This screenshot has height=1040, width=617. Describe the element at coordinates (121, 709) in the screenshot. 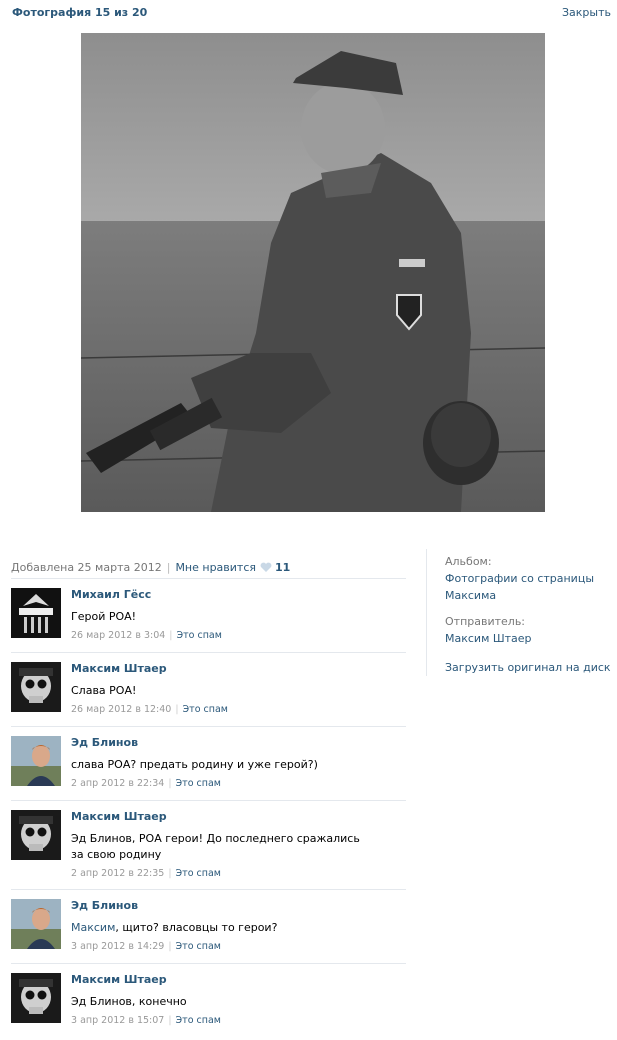

I see `comment-date: 26 мар 2012 в 12:40` at that location.